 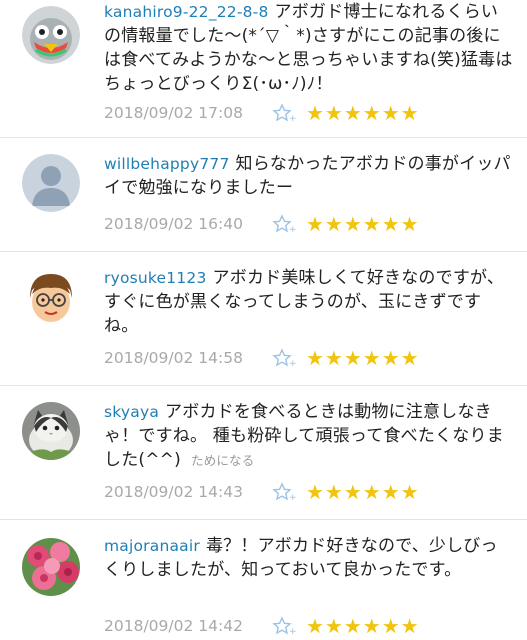 I want to click on comment-date: 2018/09/02 16:40, so click(x=173, y=224).